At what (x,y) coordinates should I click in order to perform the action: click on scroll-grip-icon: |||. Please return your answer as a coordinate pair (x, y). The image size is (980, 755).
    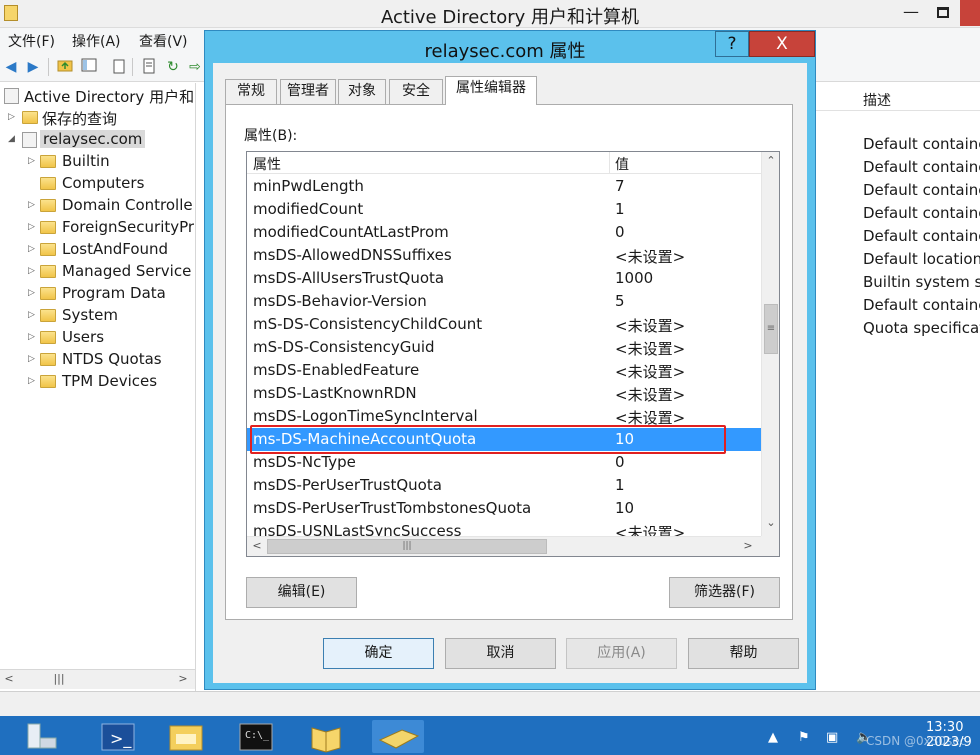
    Looking at the image, I should click on (59, 678).